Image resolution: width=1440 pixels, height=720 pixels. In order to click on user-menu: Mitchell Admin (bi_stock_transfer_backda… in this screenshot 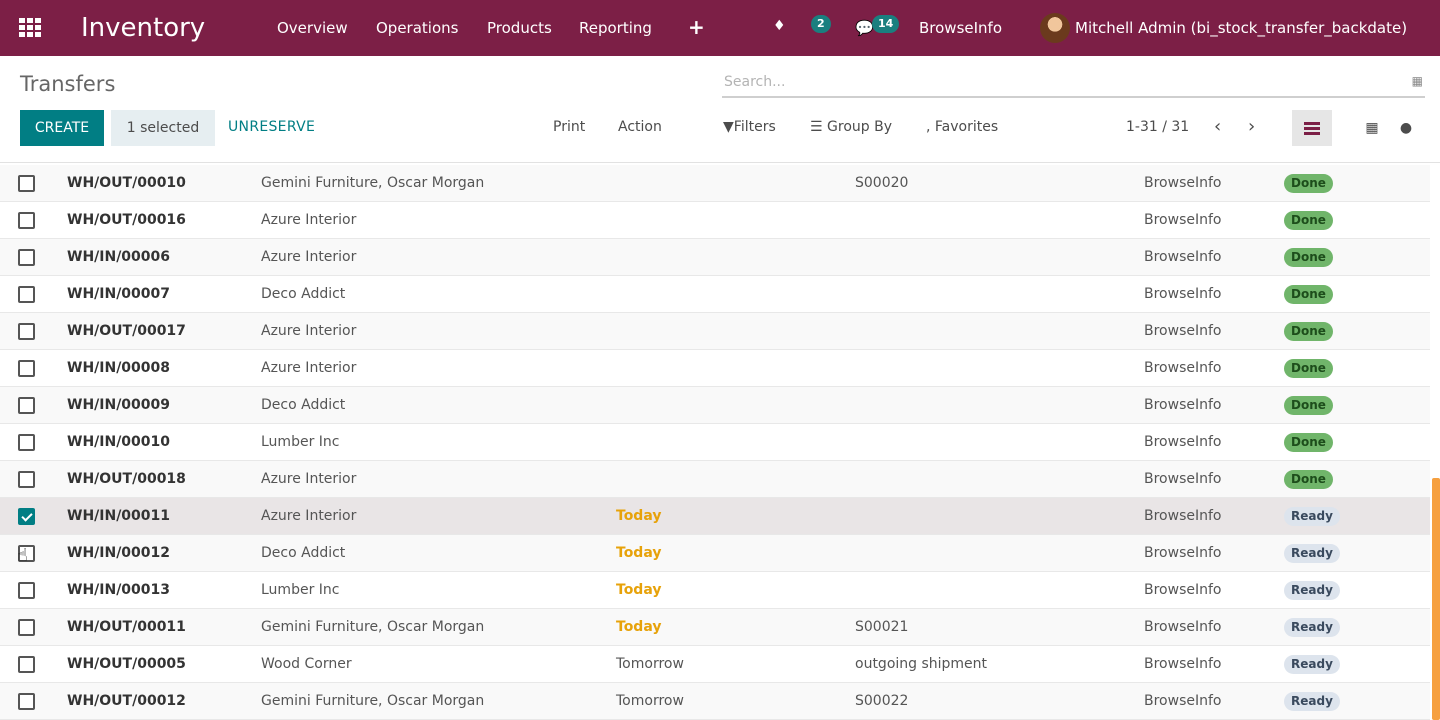, I will do `click(1241, 28)`.